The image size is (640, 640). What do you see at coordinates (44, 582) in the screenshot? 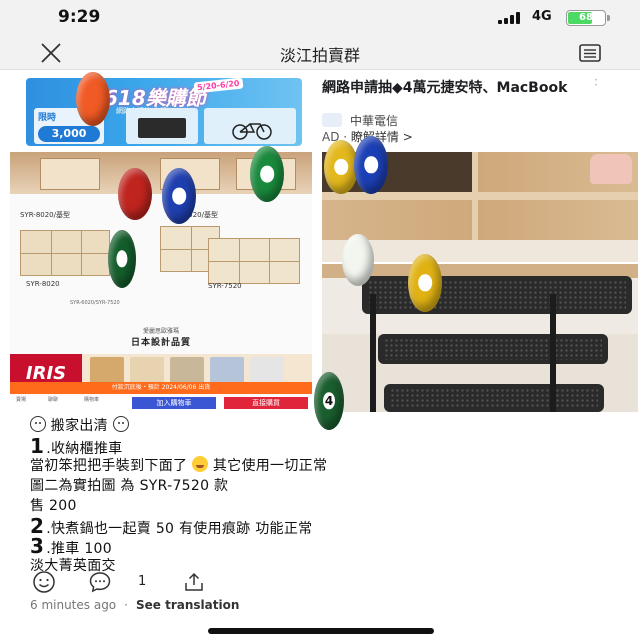
I see `smile-icon` at bounding box center [44, 582].